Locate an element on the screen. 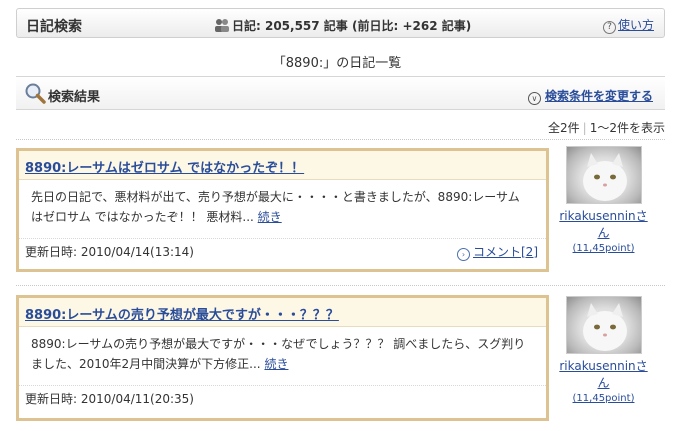 This screenshot has width=674, height=431. entry-title-row: 8890:レーサムはゼロサム ではなかったぞ！！ is located at coordinates (282, 165).